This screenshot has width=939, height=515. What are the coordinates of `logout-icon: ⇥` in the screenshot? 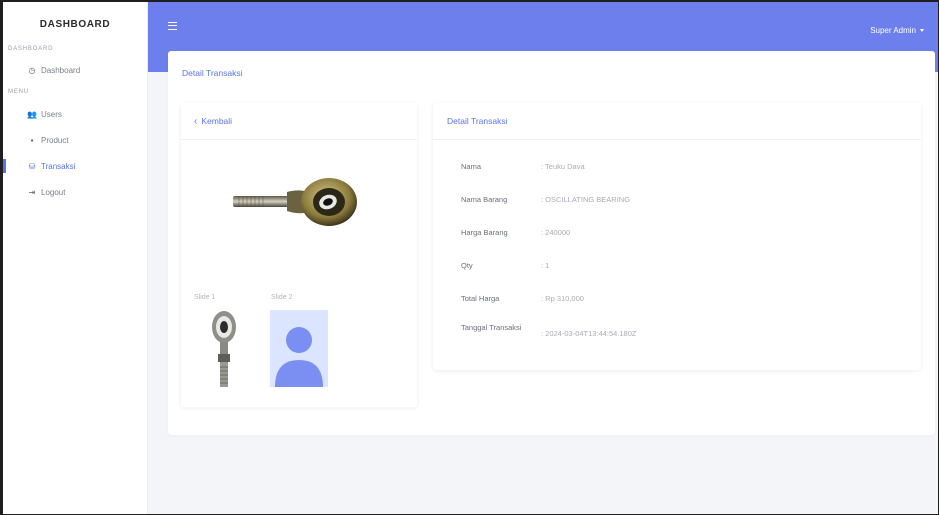 It's located at (32, 192).